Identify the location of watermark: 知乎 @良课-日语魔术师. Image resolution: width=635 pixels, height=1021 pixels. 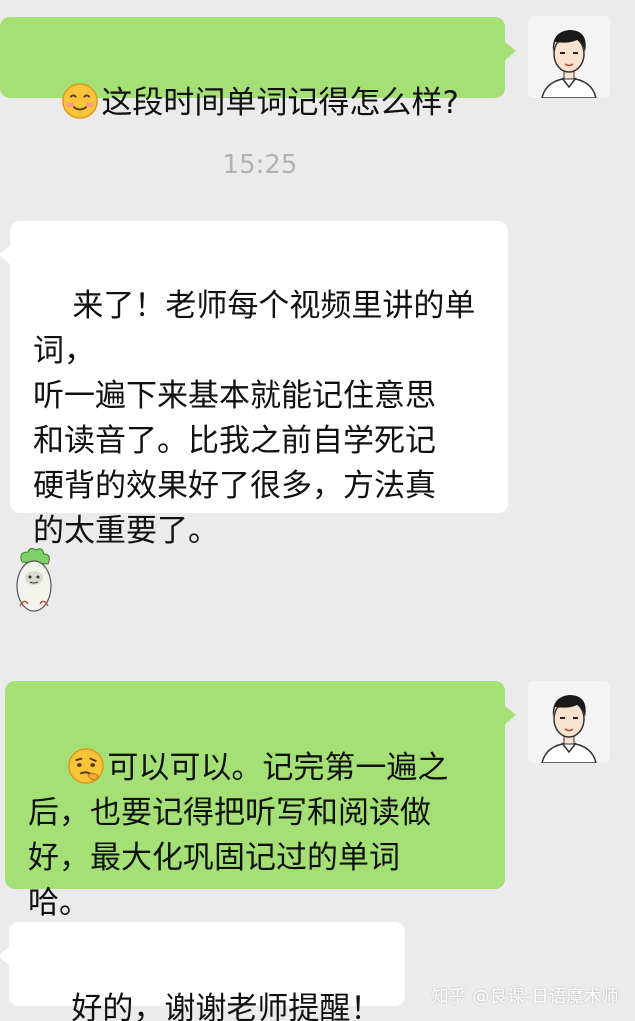
(525, 997).